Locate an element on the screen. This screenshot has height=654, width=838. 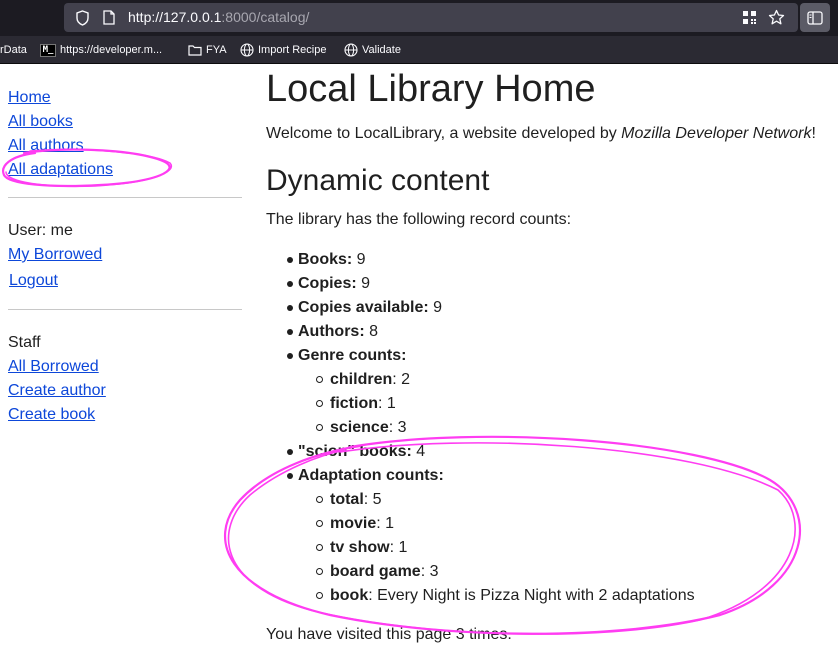
adaptation-item-total: total: 5 is located at coordinates (356, 500).